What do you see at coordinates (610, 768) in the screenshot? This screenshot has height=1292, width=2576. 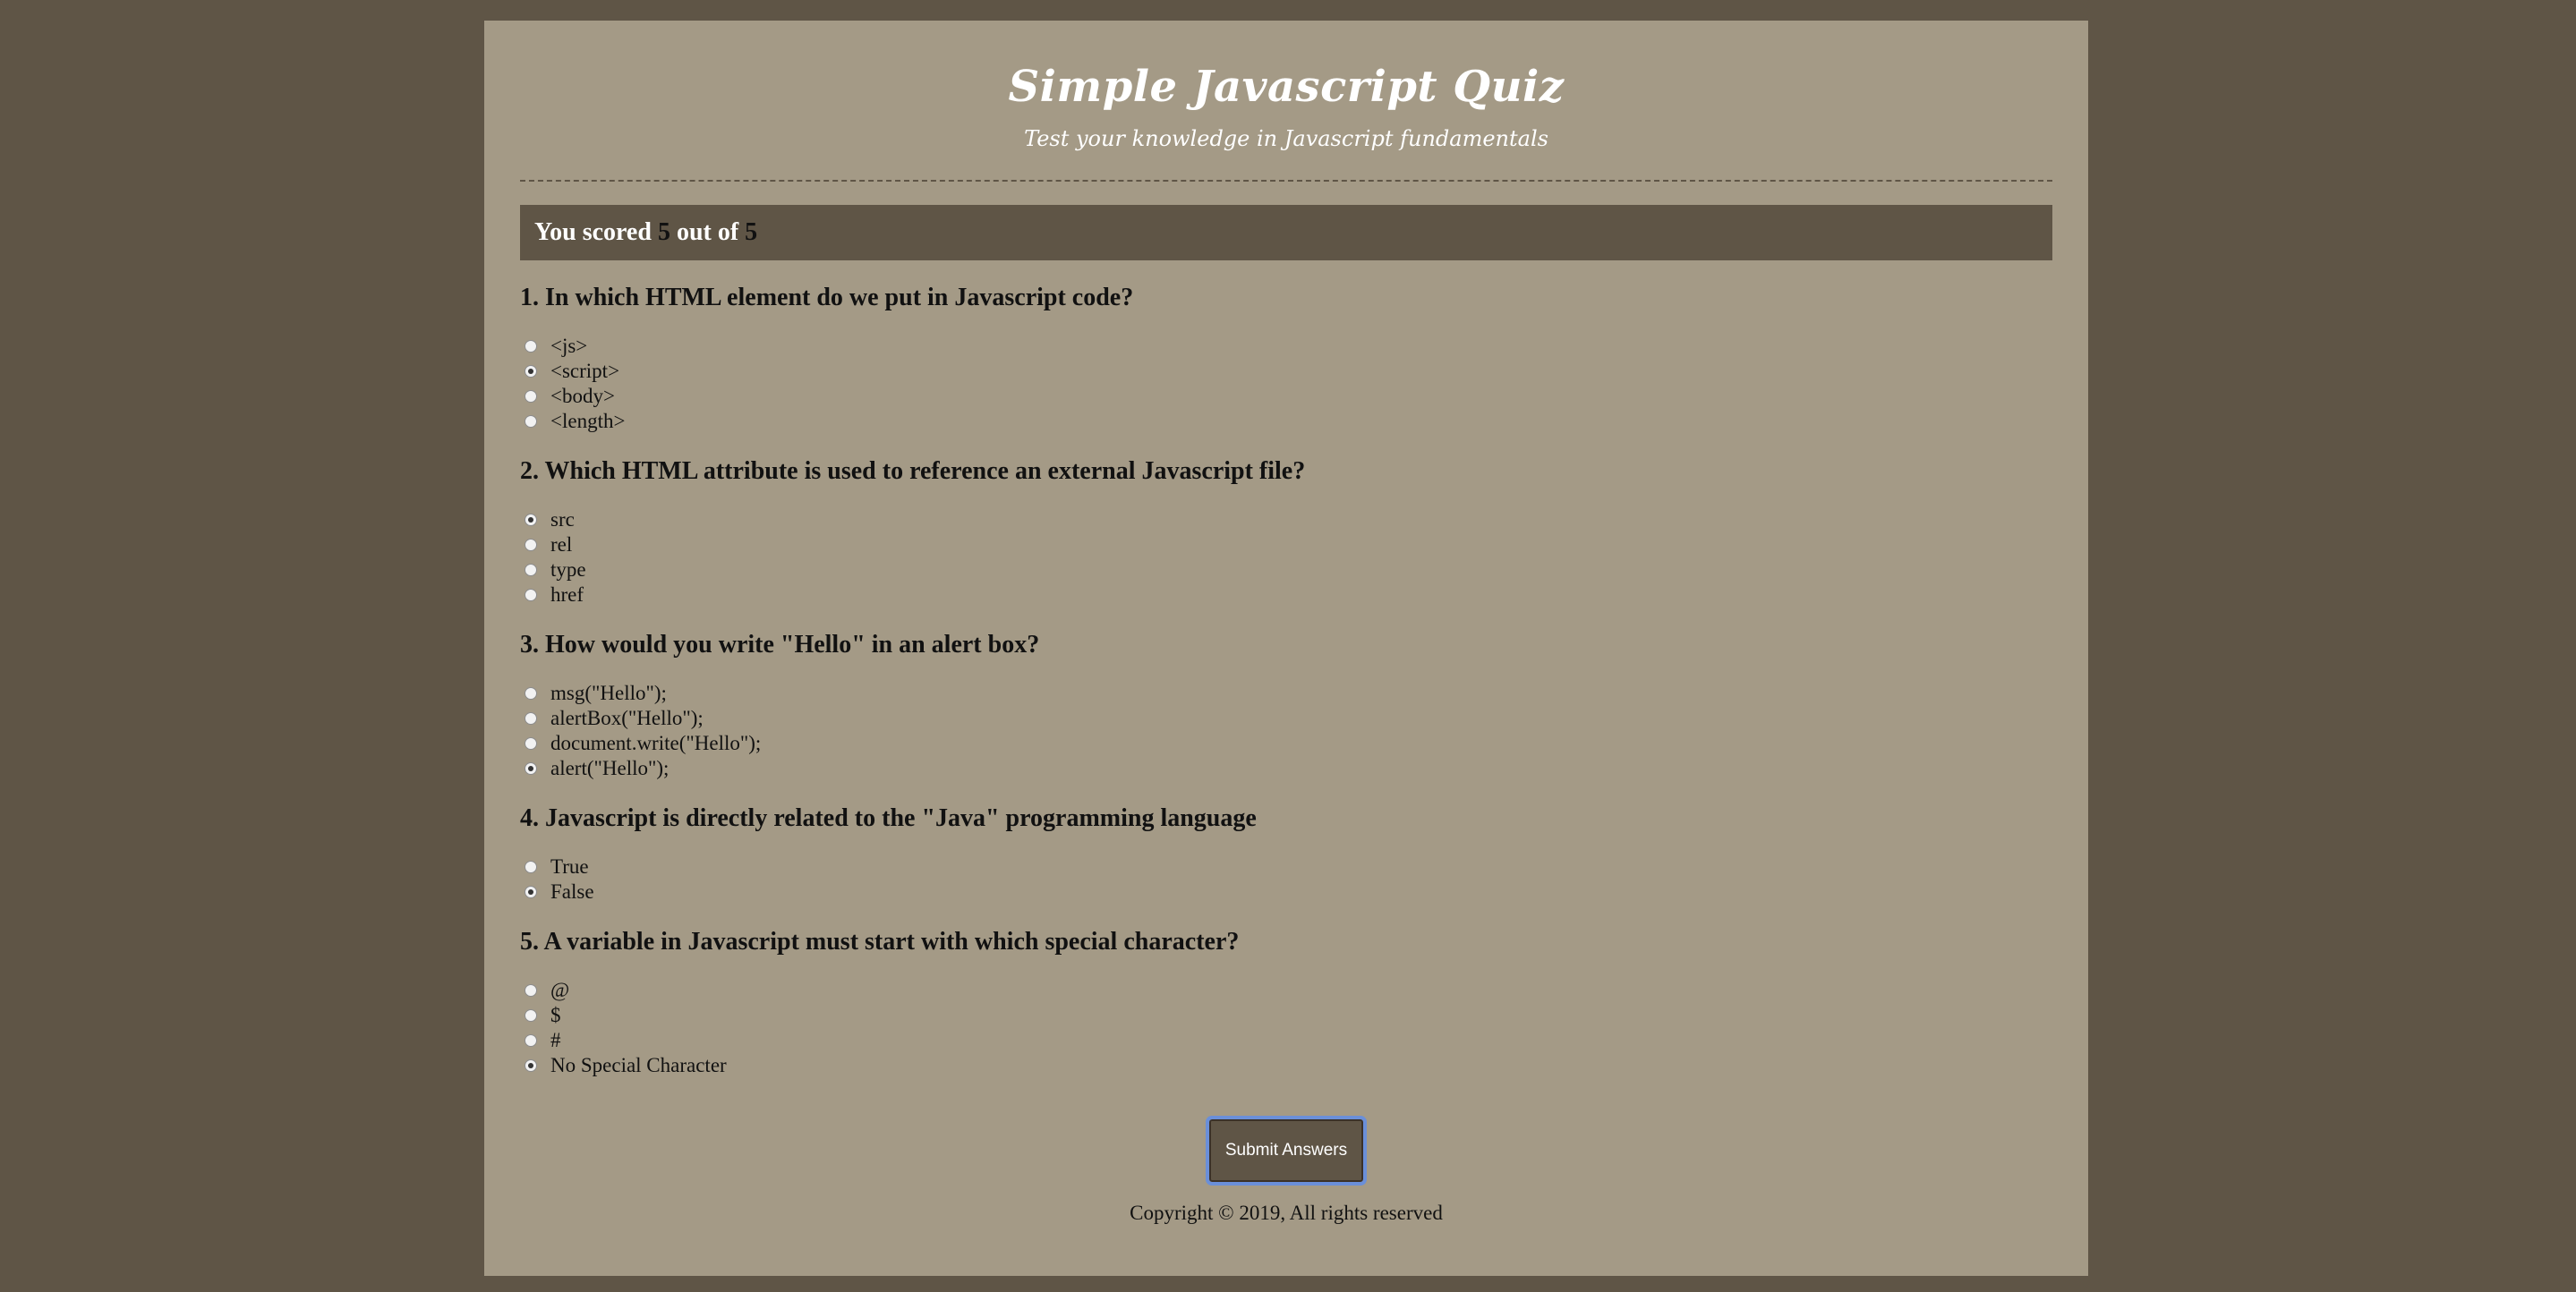 I see `answer-label: alert("Hello");` at bounding box center [610, 768].